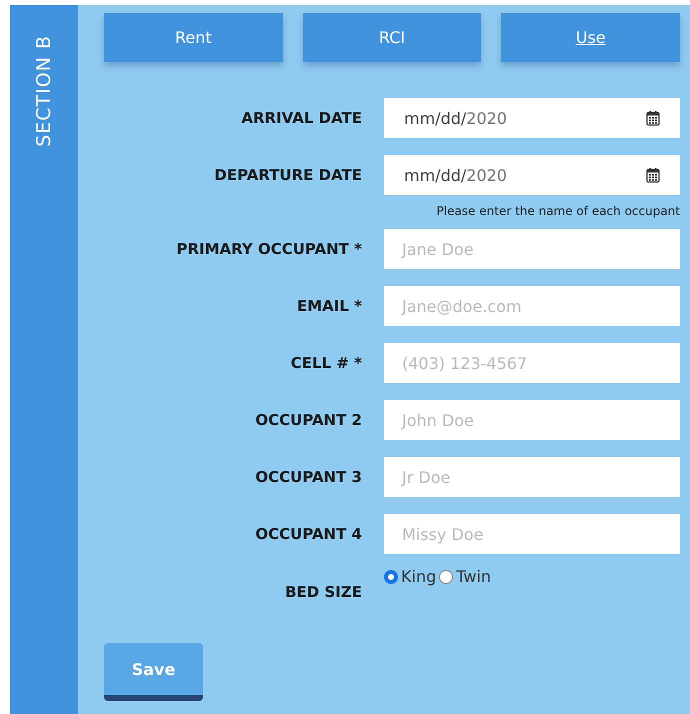 The image size is (690, 714). What do you see at coordinates (326, 363) in the screenshot?
I see `field-label: CELL # *` at bounding box center [326, 363].